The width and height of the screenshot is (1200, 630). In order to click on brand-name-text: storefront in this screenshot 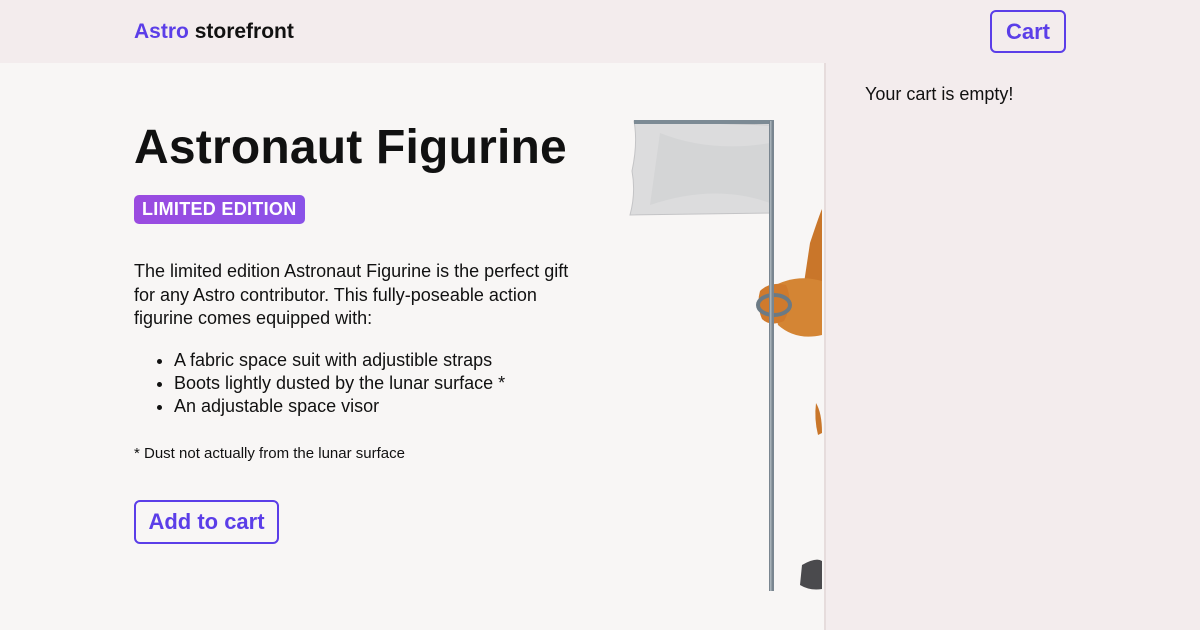, I will do `click(244, 31)`.